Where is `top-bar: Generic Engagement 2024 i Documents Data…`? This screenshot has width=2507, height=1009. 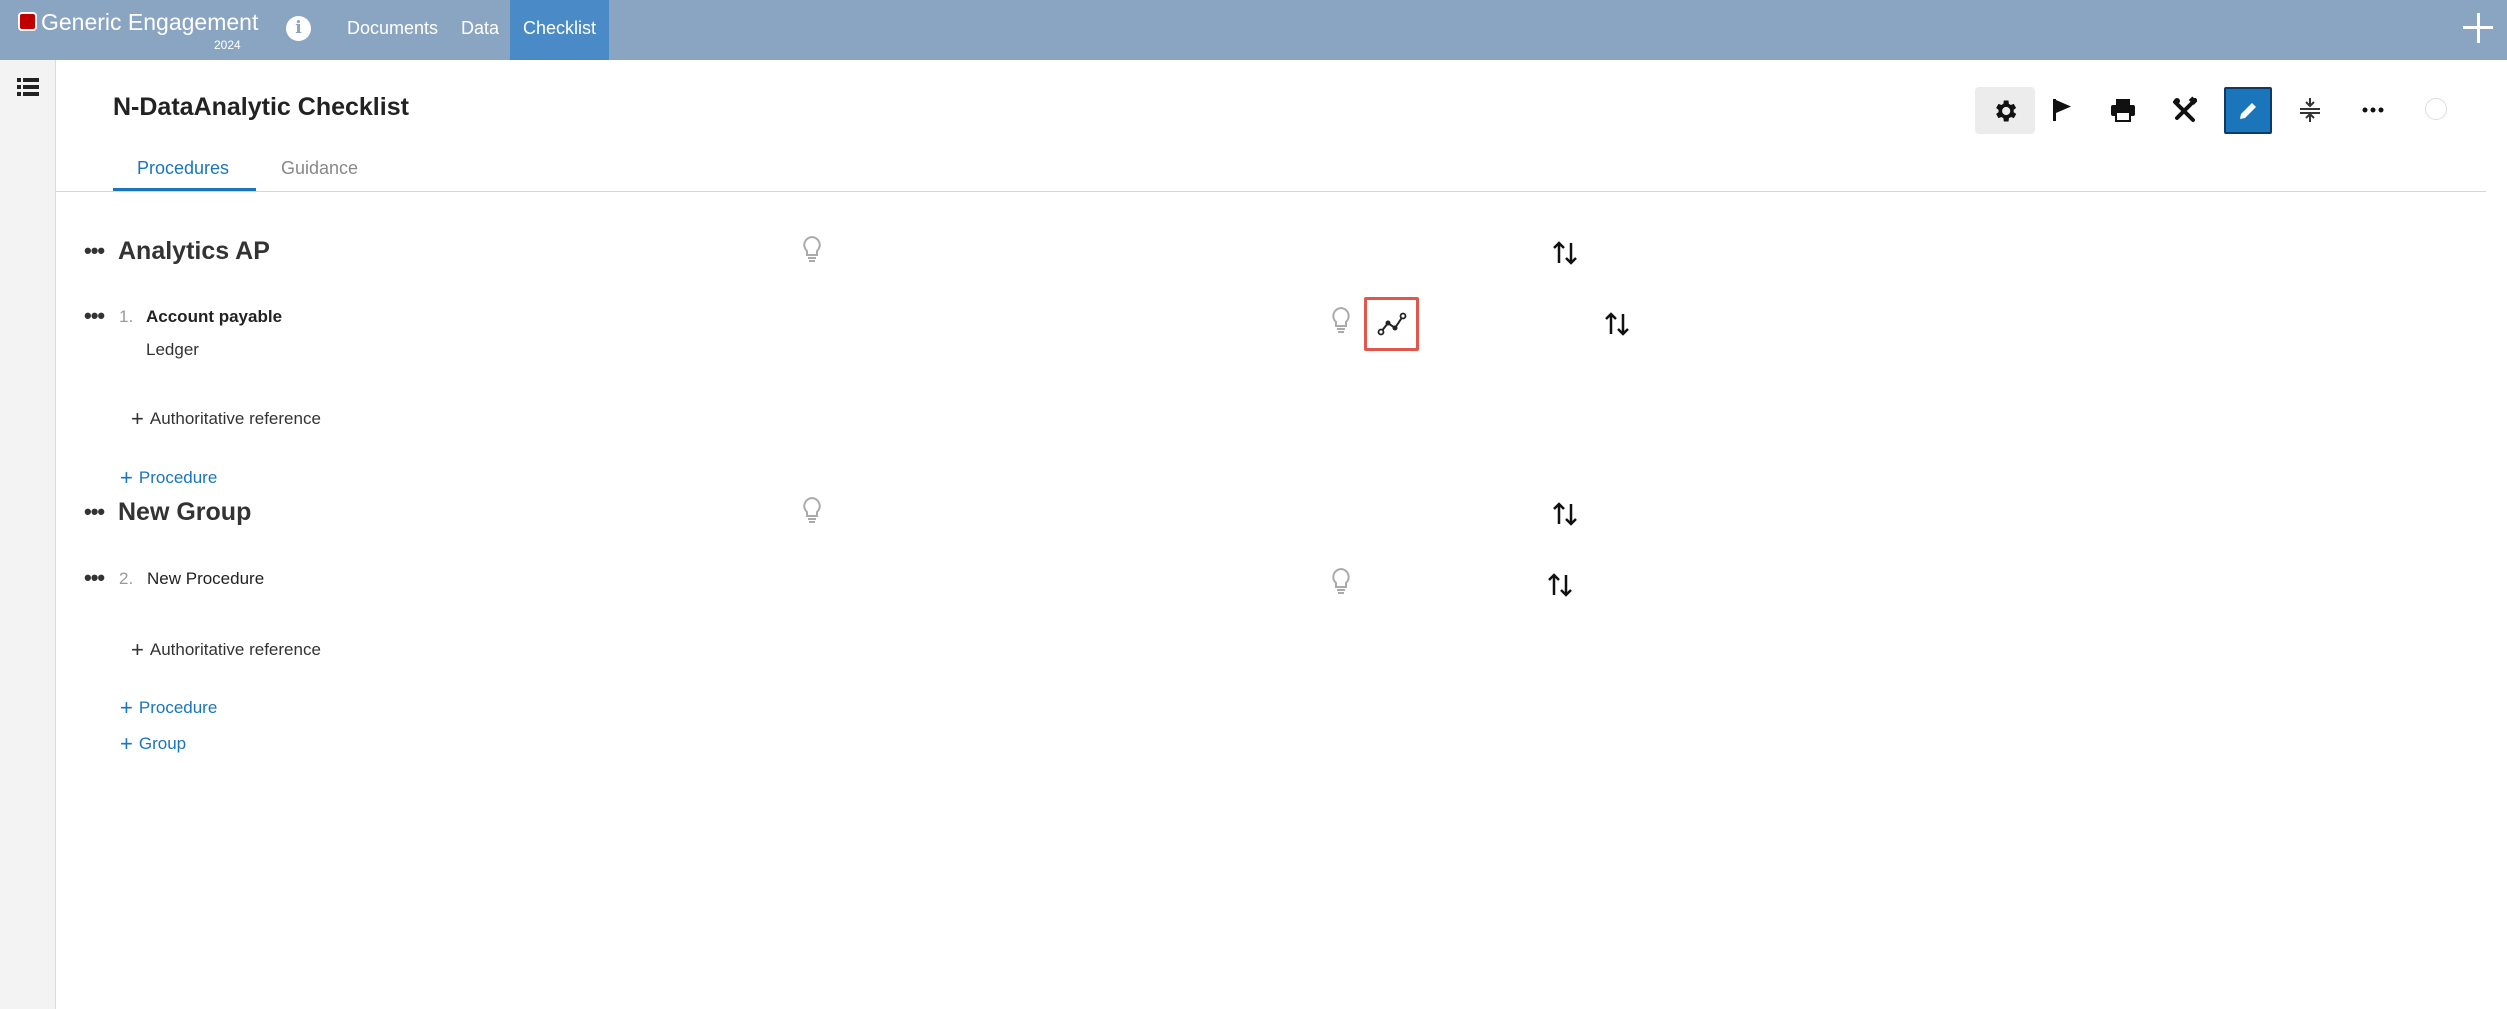
top-bar: Generic Engagement 2024 i Documents Data… is located at coordinates (1253, 30).